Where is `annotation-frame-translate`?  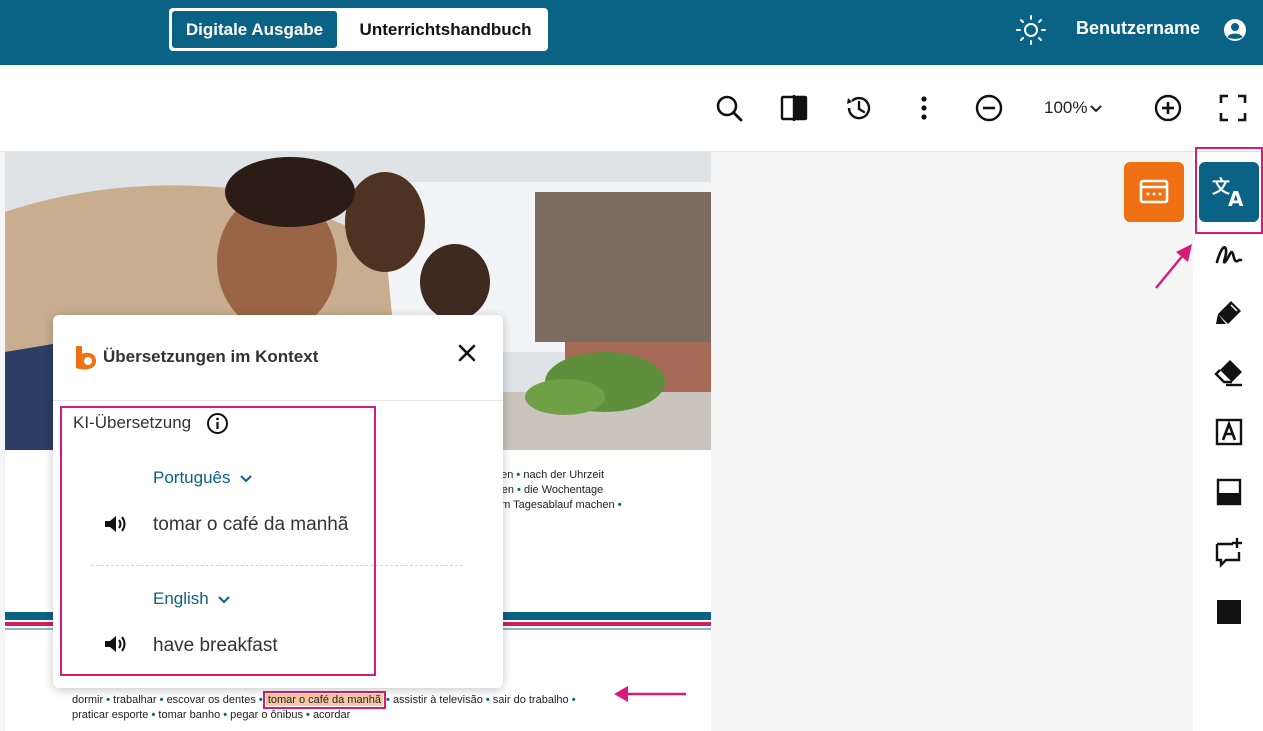 annotation-frame-translate is located at coordinates (1229, 190).